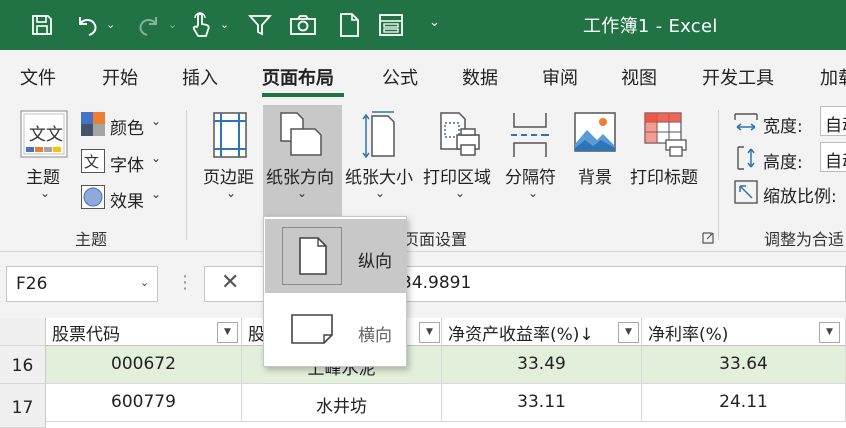 The width and height of the screenshot is (846, 428). I want to click on tab-page-layout: 页面布局, so click(298, 77).